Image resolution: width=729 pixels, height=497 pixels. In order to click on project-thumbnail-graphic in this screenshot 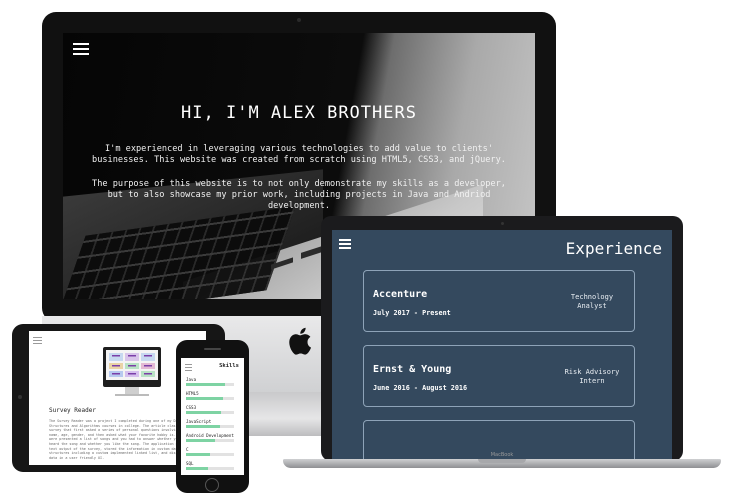, I will do `click(132, 365)`.